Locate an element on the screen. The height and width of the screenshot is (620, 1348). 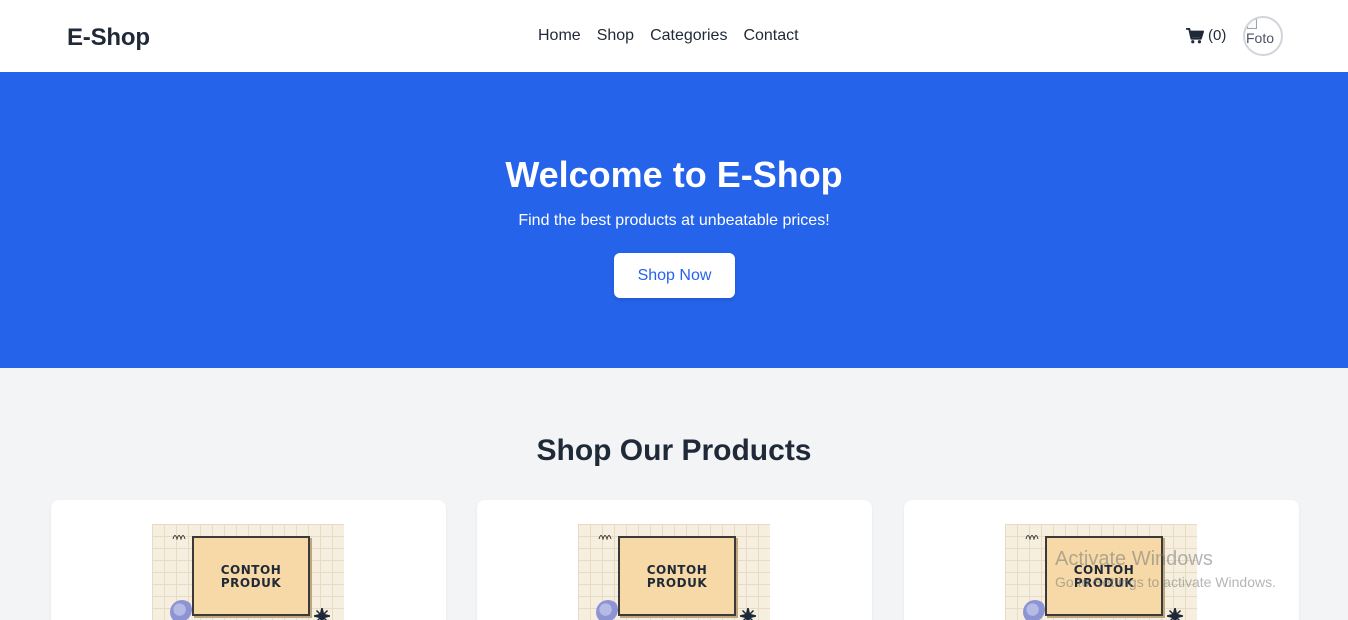
brand-logo: E-Shop is located at coordinates (108, 38).